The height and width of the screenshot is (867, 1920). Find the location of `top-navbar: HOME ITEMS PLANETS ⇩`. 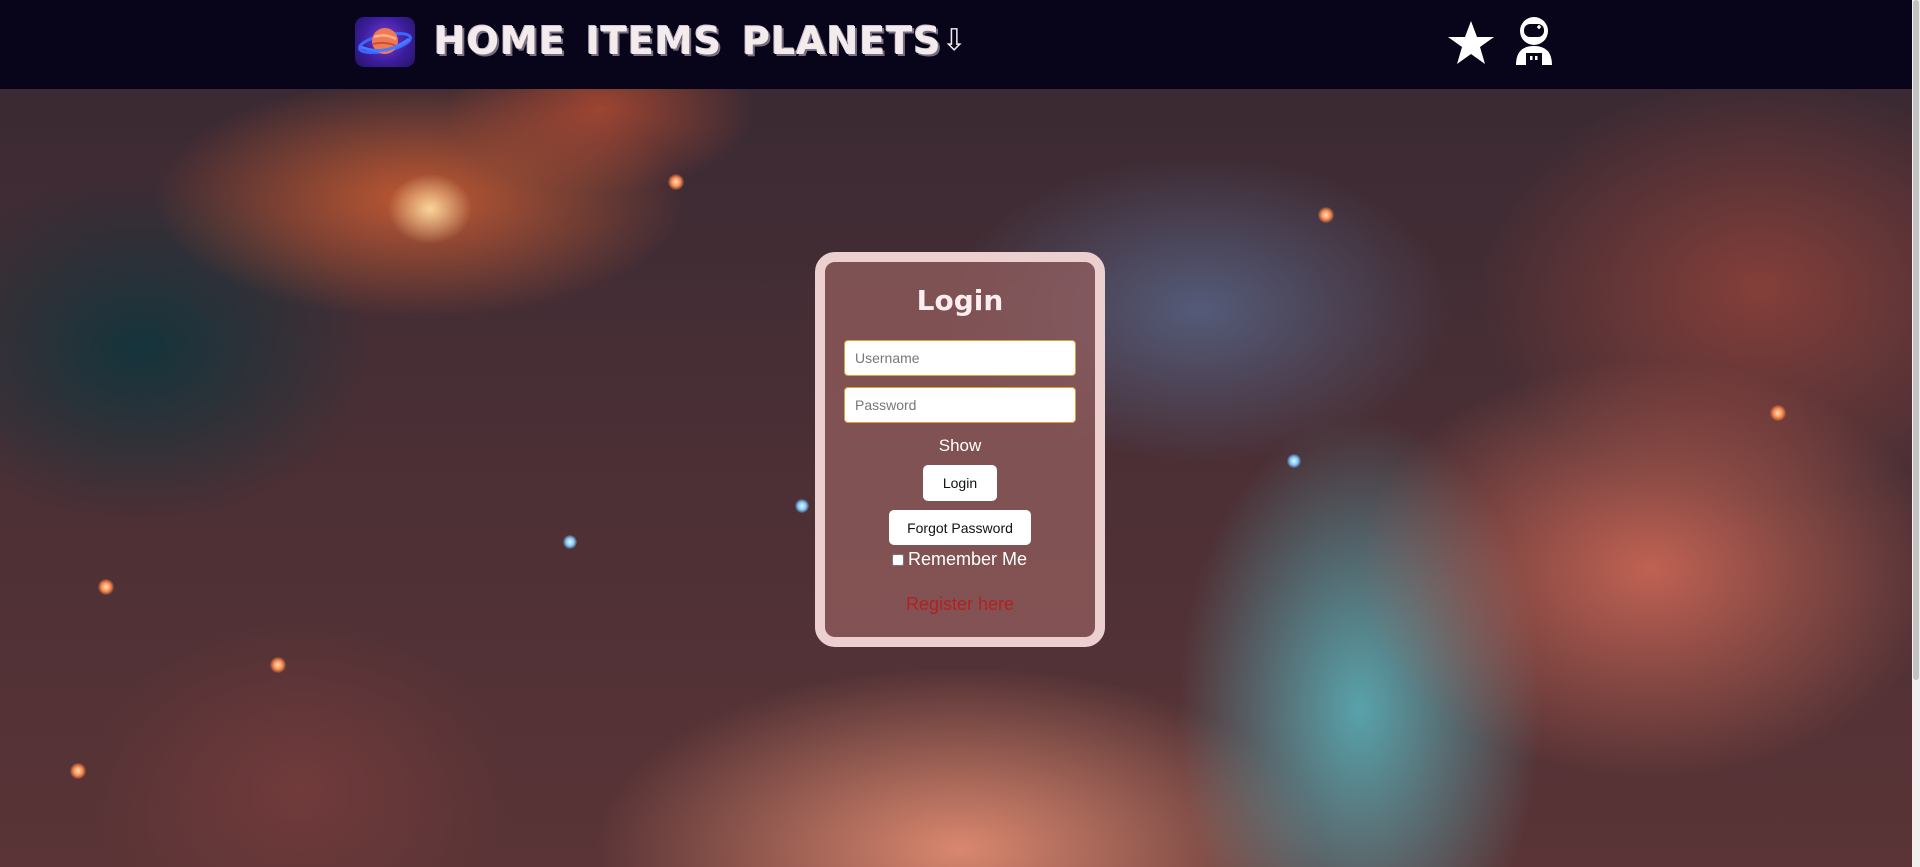

top-navbar: HOME ITEMS PLANETS ⇩ is located at coordinates (956, 44).